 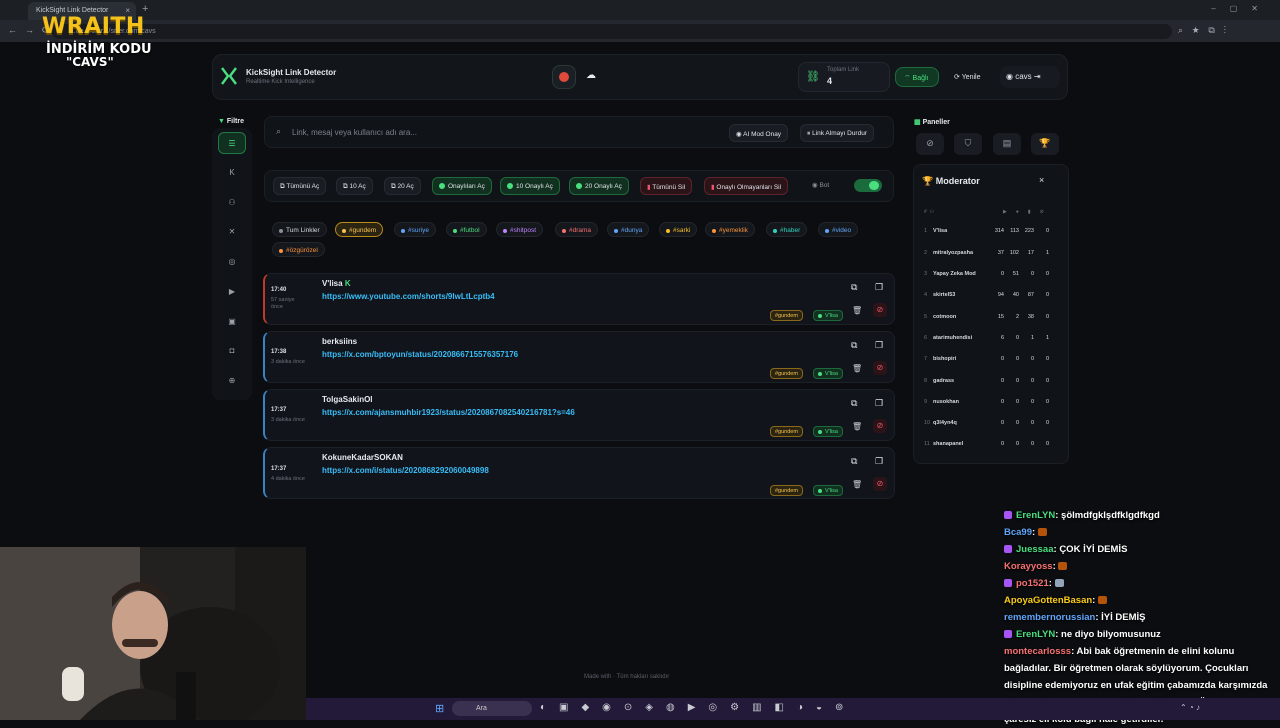 What do you see at coordinates (232, 173) in the screenshot?
I see `filter-kick-icon: K` at bounding box center [232, 173].